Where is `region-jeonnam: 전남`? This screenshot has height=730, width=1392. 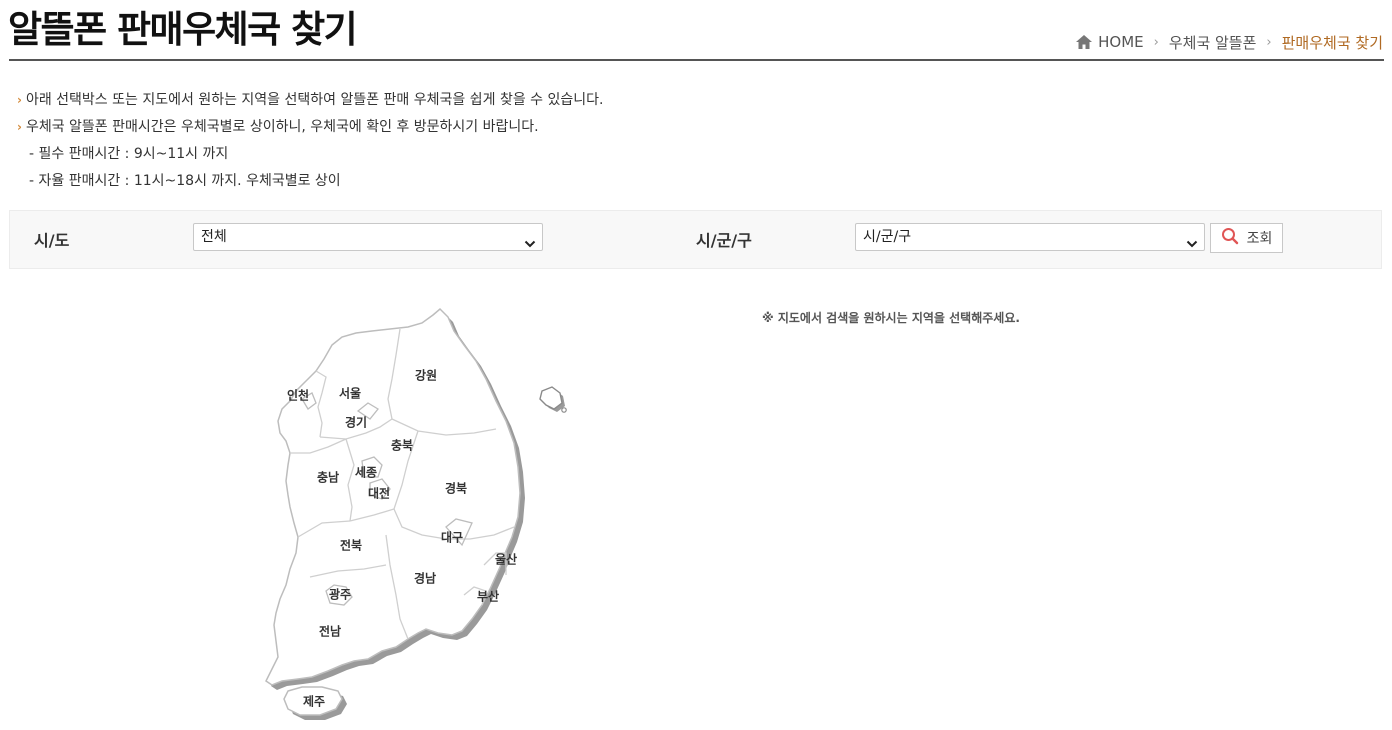
region-jeonnam: 전남 is located at coordinates (330, 631).